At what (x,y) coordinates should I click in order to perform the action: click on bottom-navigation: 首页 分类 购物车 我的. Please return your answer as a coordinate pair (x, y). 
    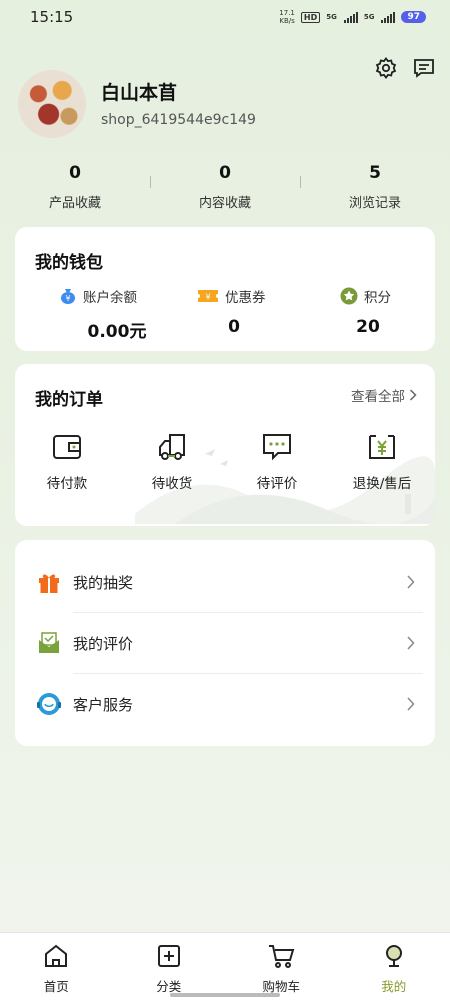
    Looking at the image, I should click on (225, 966).